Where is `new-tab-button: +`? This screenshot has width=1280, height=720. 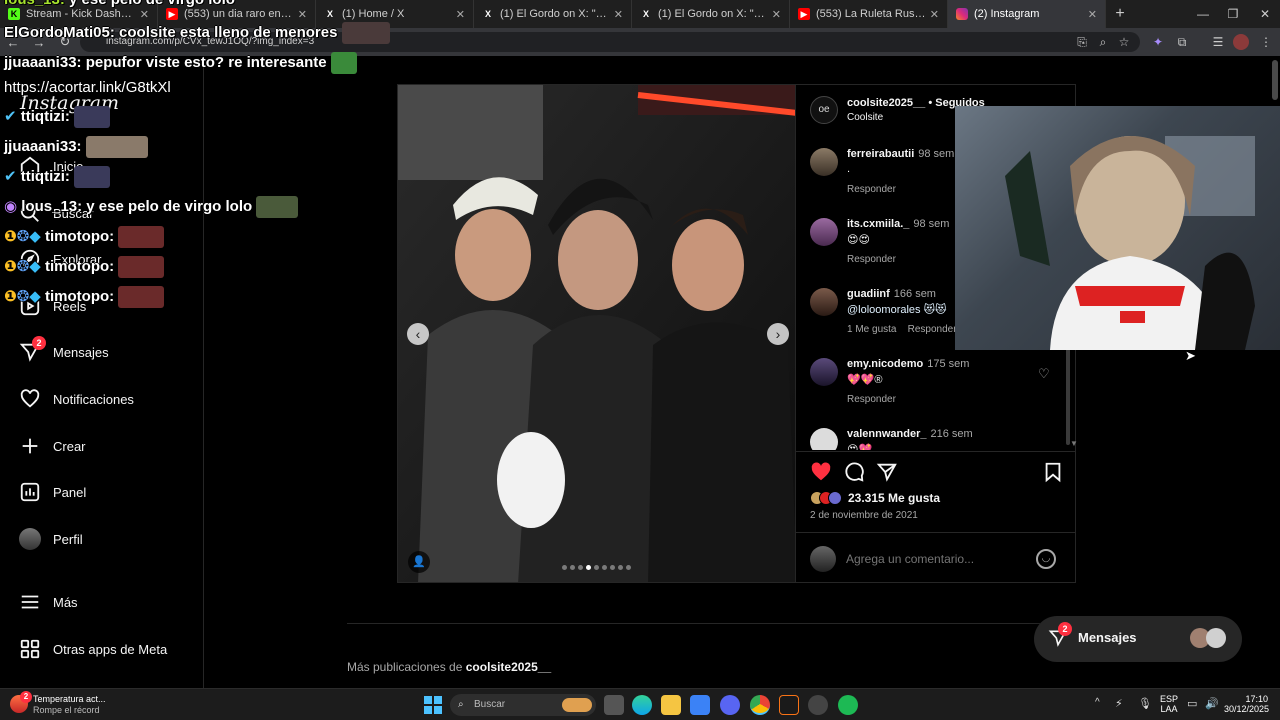
new-tab-button: + is located at coordinates (1120, 14).